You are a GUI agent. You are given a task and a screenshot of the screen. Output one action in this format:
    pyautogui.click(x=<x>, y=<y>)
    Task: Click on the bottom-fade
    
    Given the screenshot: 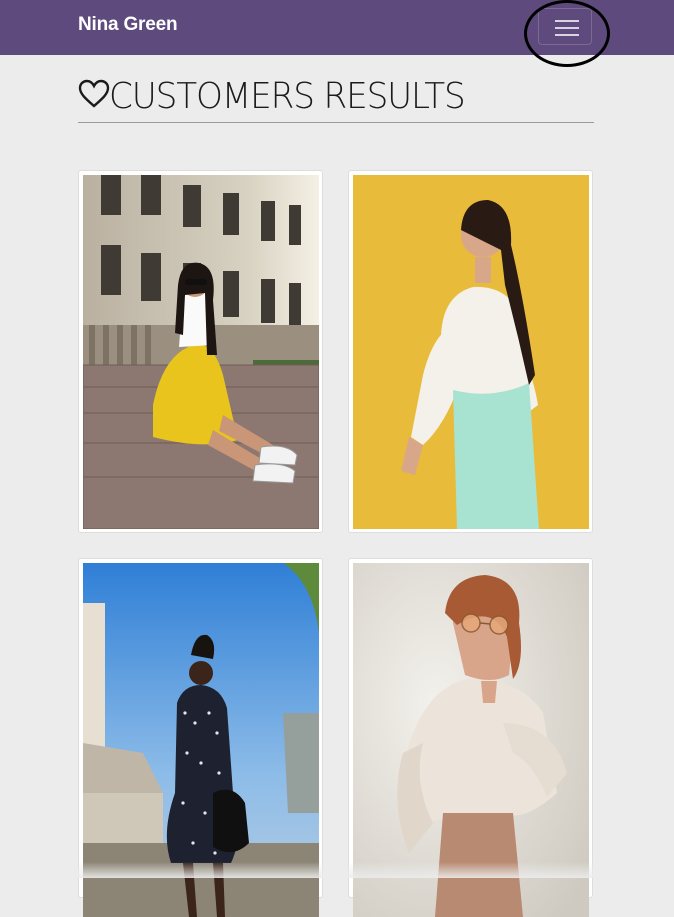 What is the action you would take?
    pyautogui.click(x=337, y=870)
    